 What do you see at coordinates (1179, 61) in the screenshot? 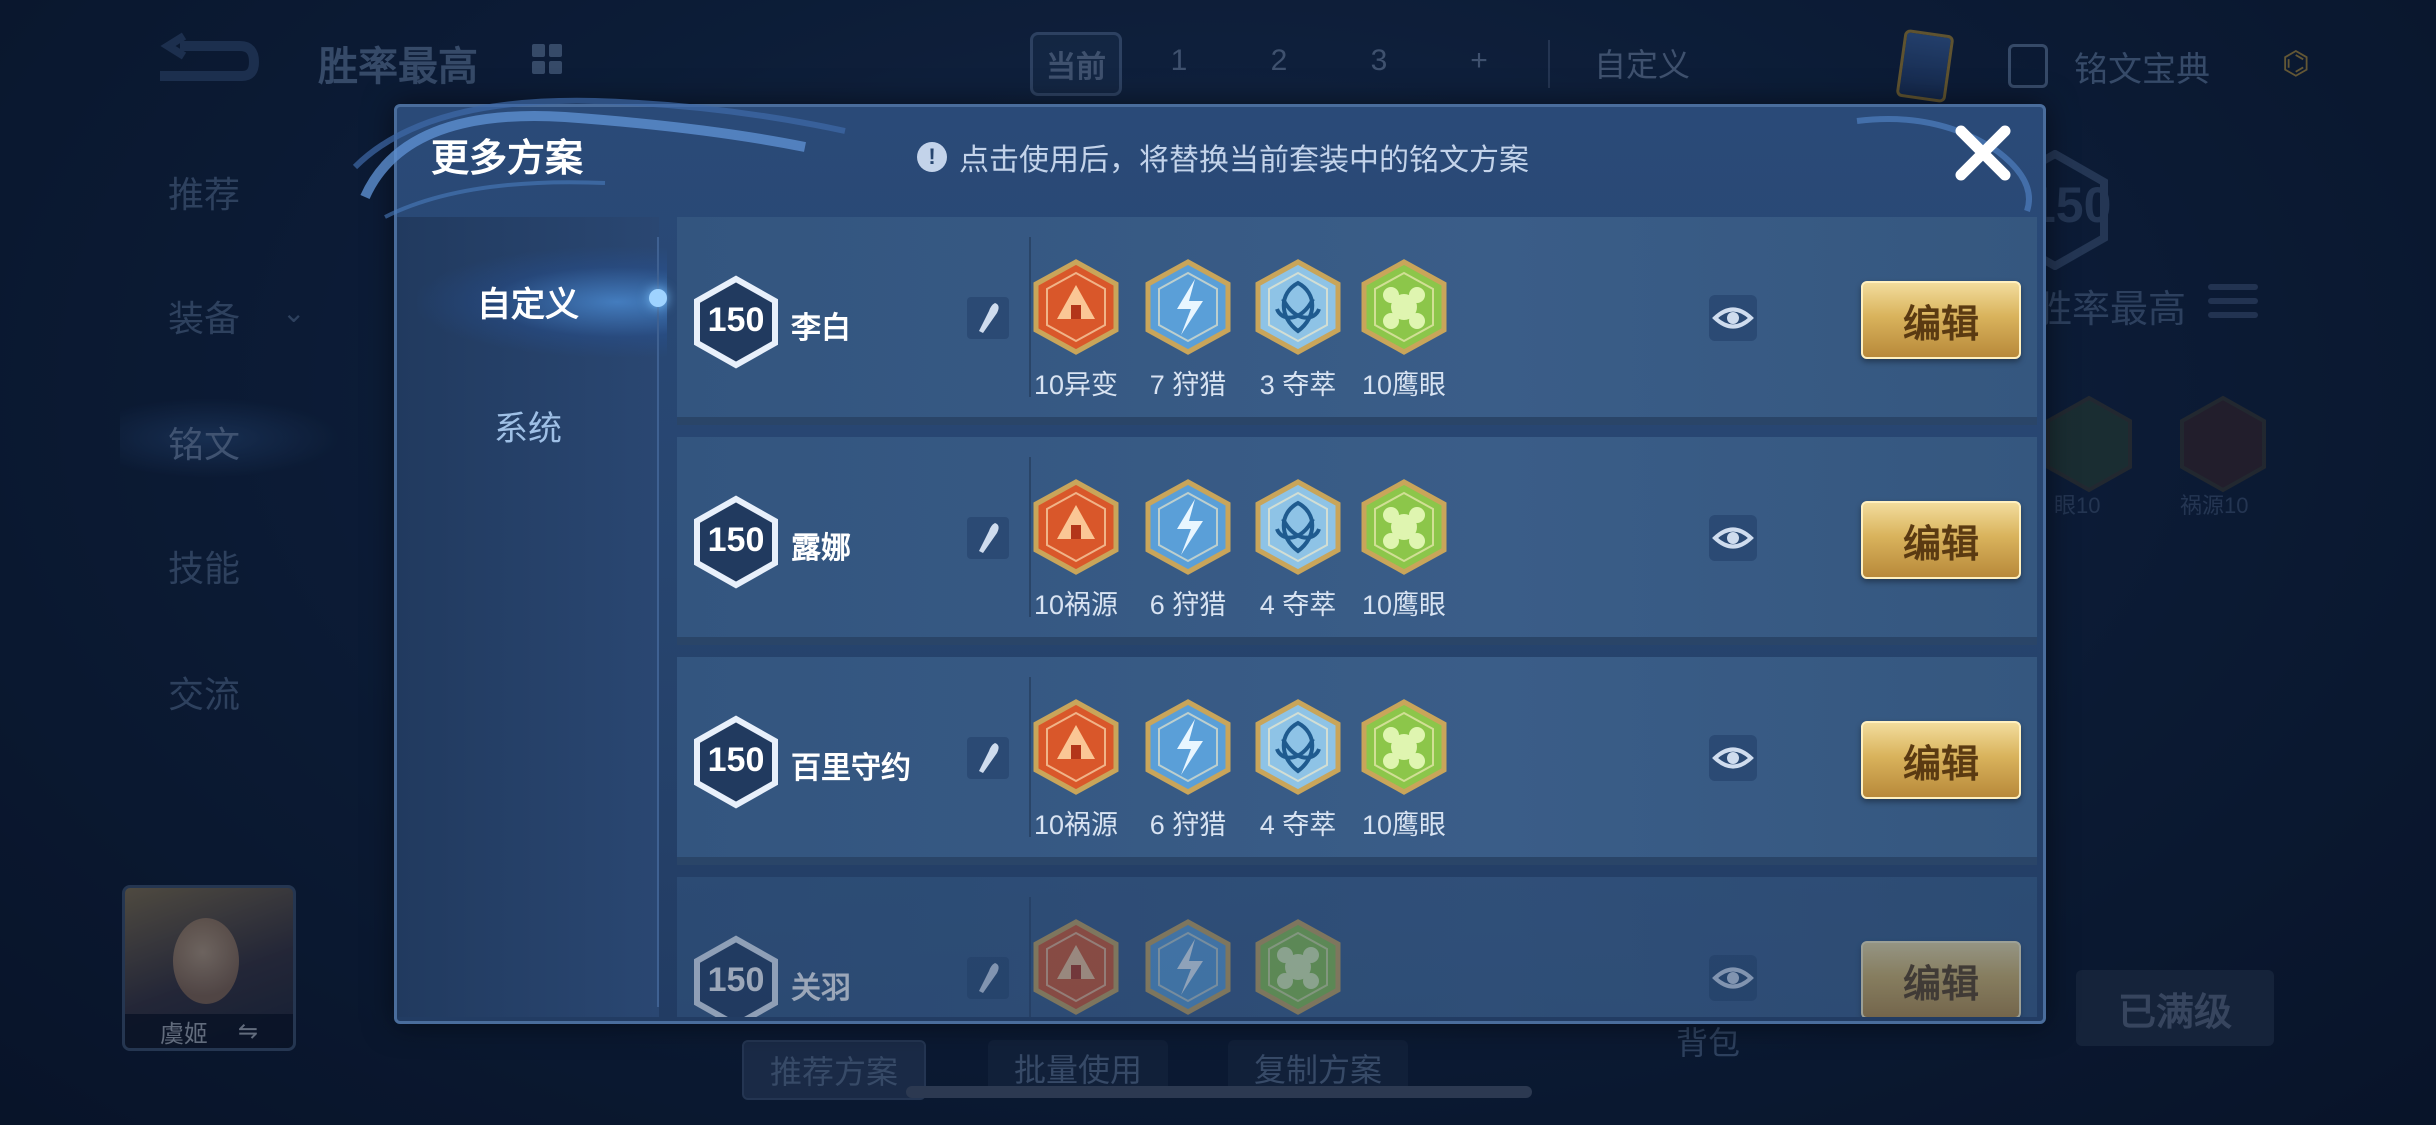
I see `tab-1: 1` at bounding box center [1179, 61].